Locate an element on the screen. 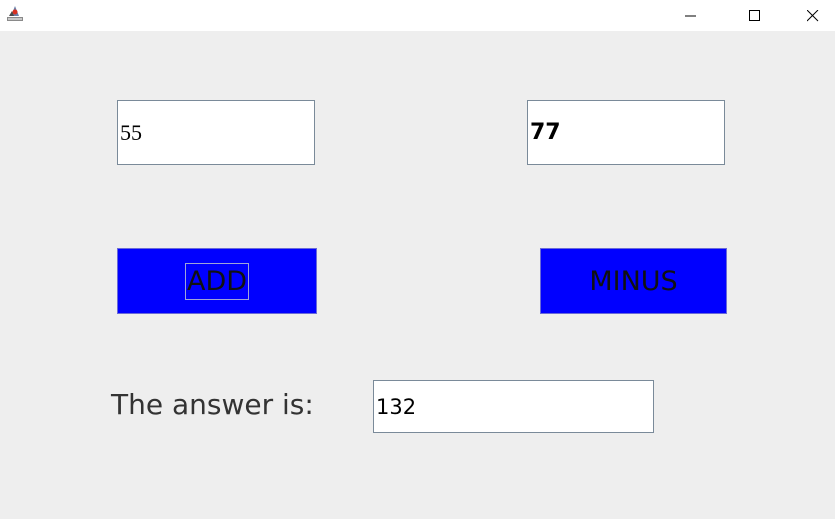 The height and width of the screenshot is (519, 835). add-button-label: ADD is located at coordinates (217, 281).